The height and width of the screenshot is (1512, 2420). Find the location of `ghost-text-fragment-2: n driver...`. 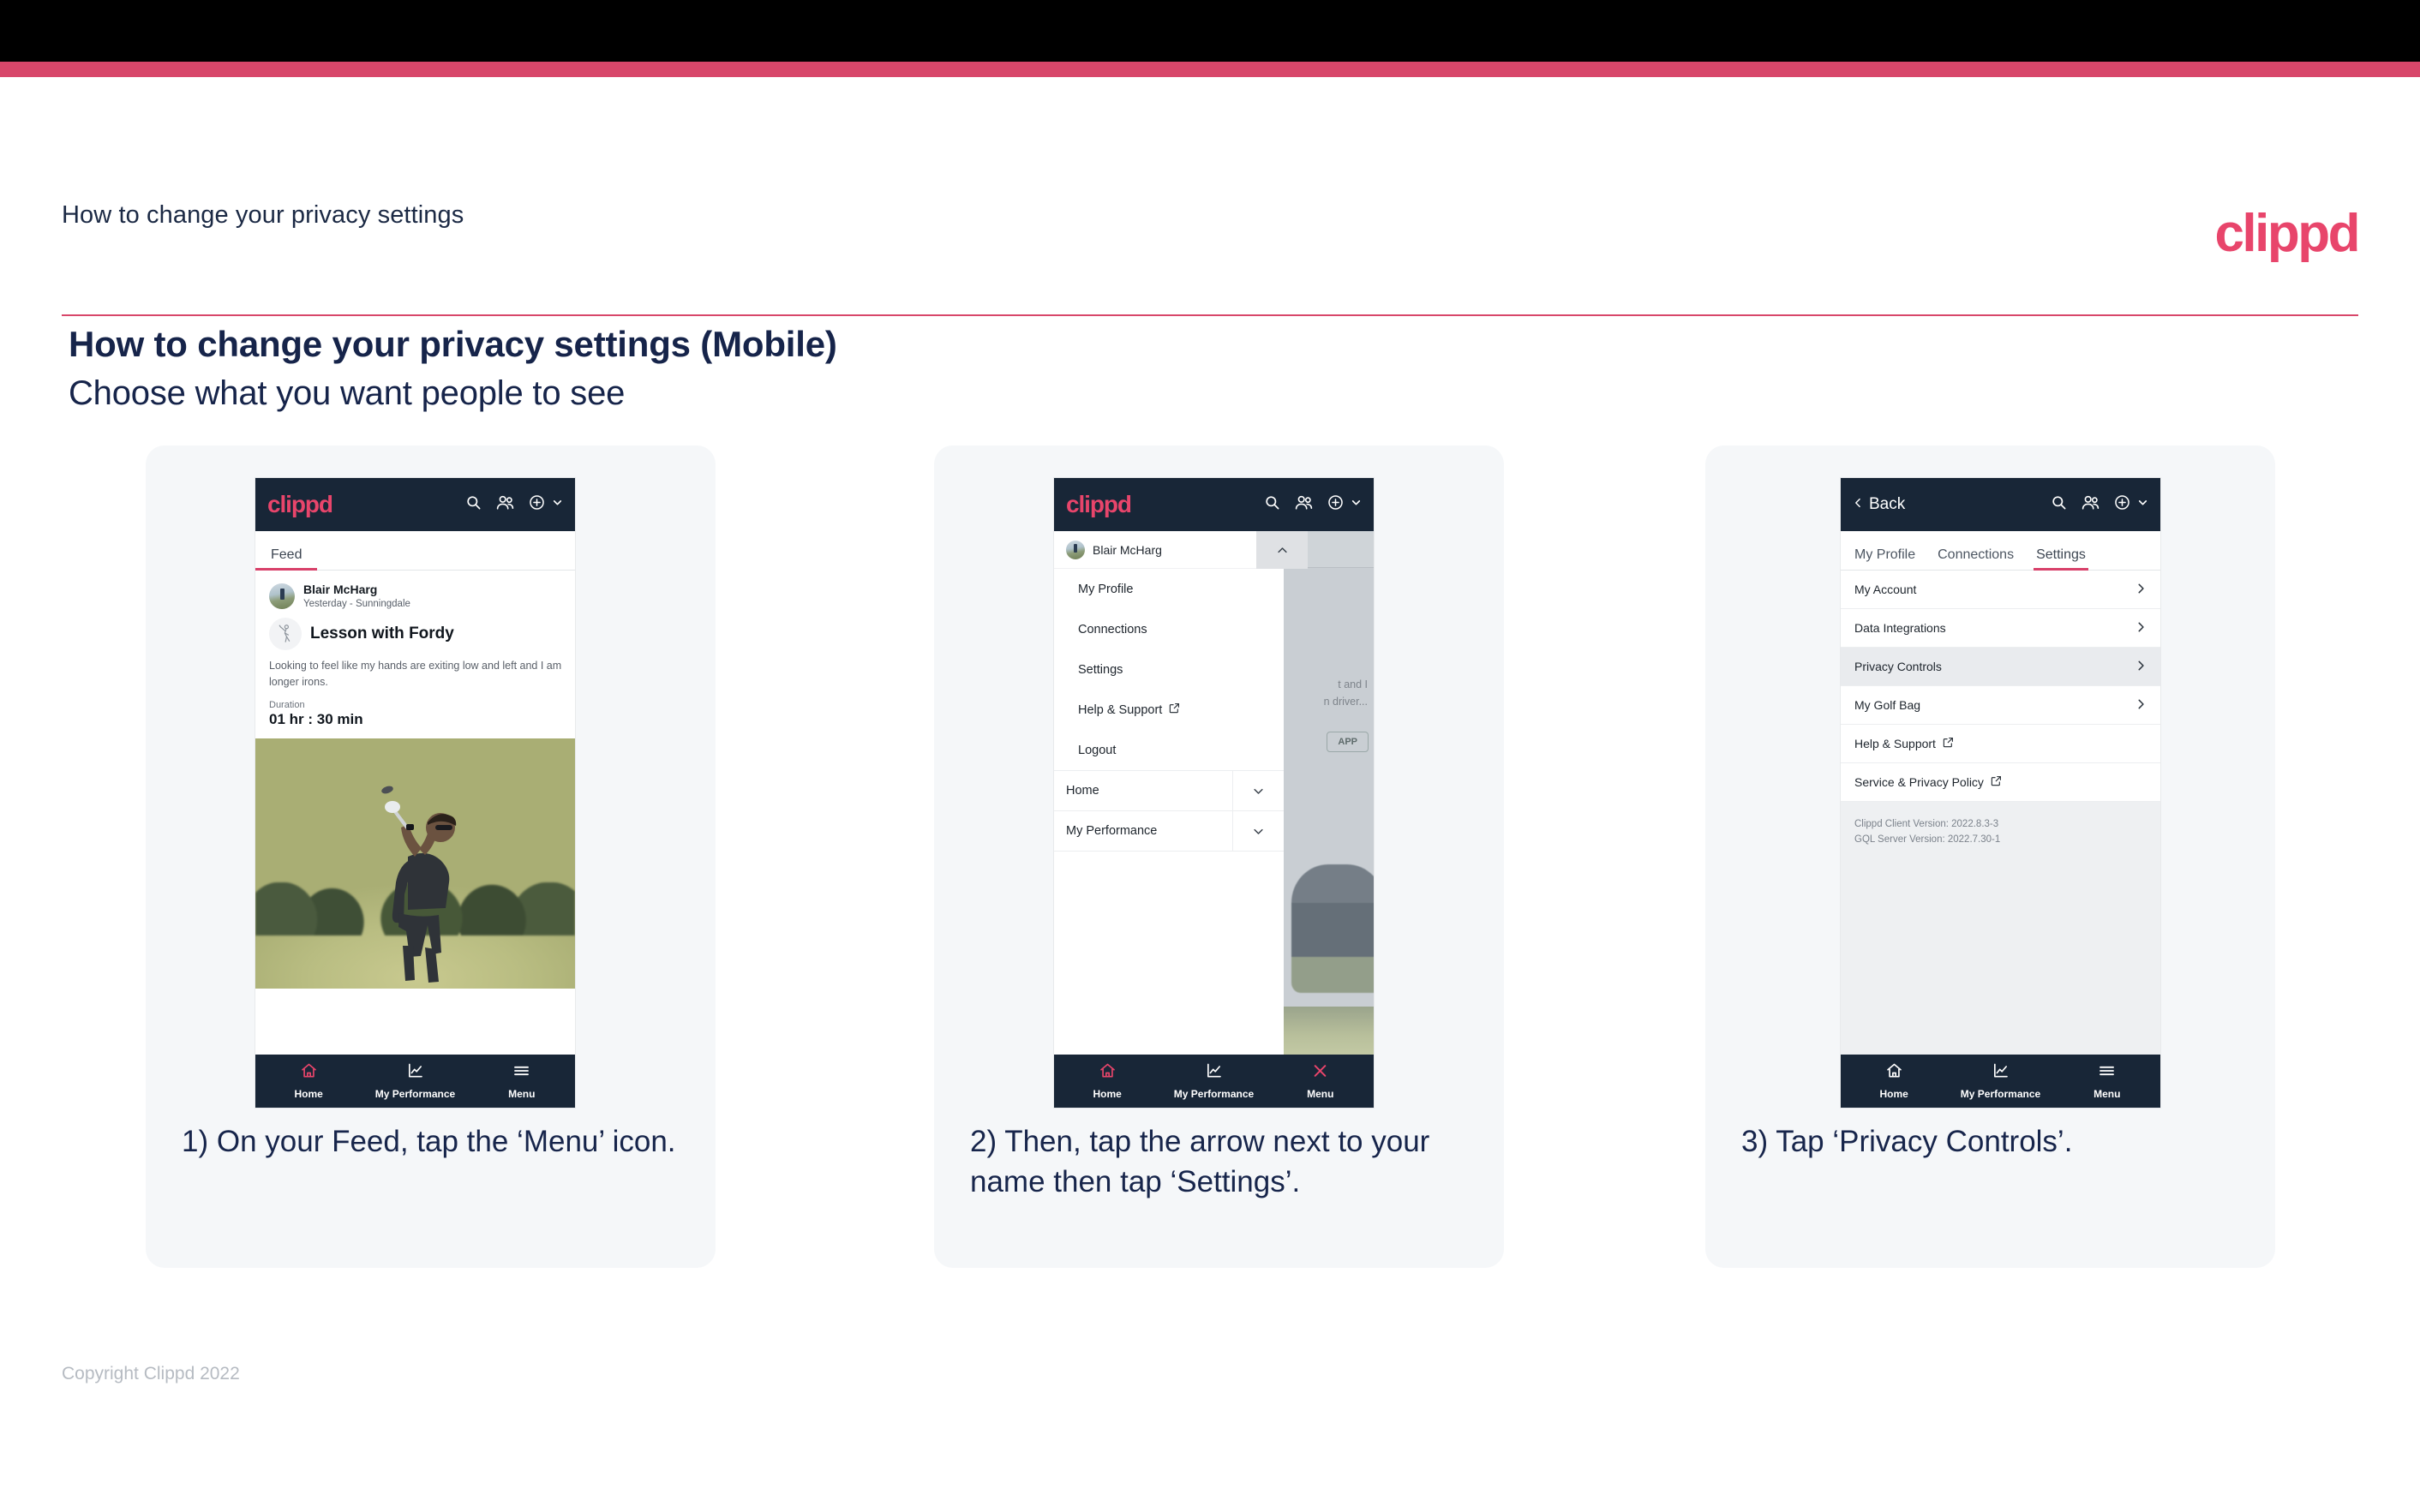

ghost-text-fragment-2: n driver... is located at coordinates (1345, 702).